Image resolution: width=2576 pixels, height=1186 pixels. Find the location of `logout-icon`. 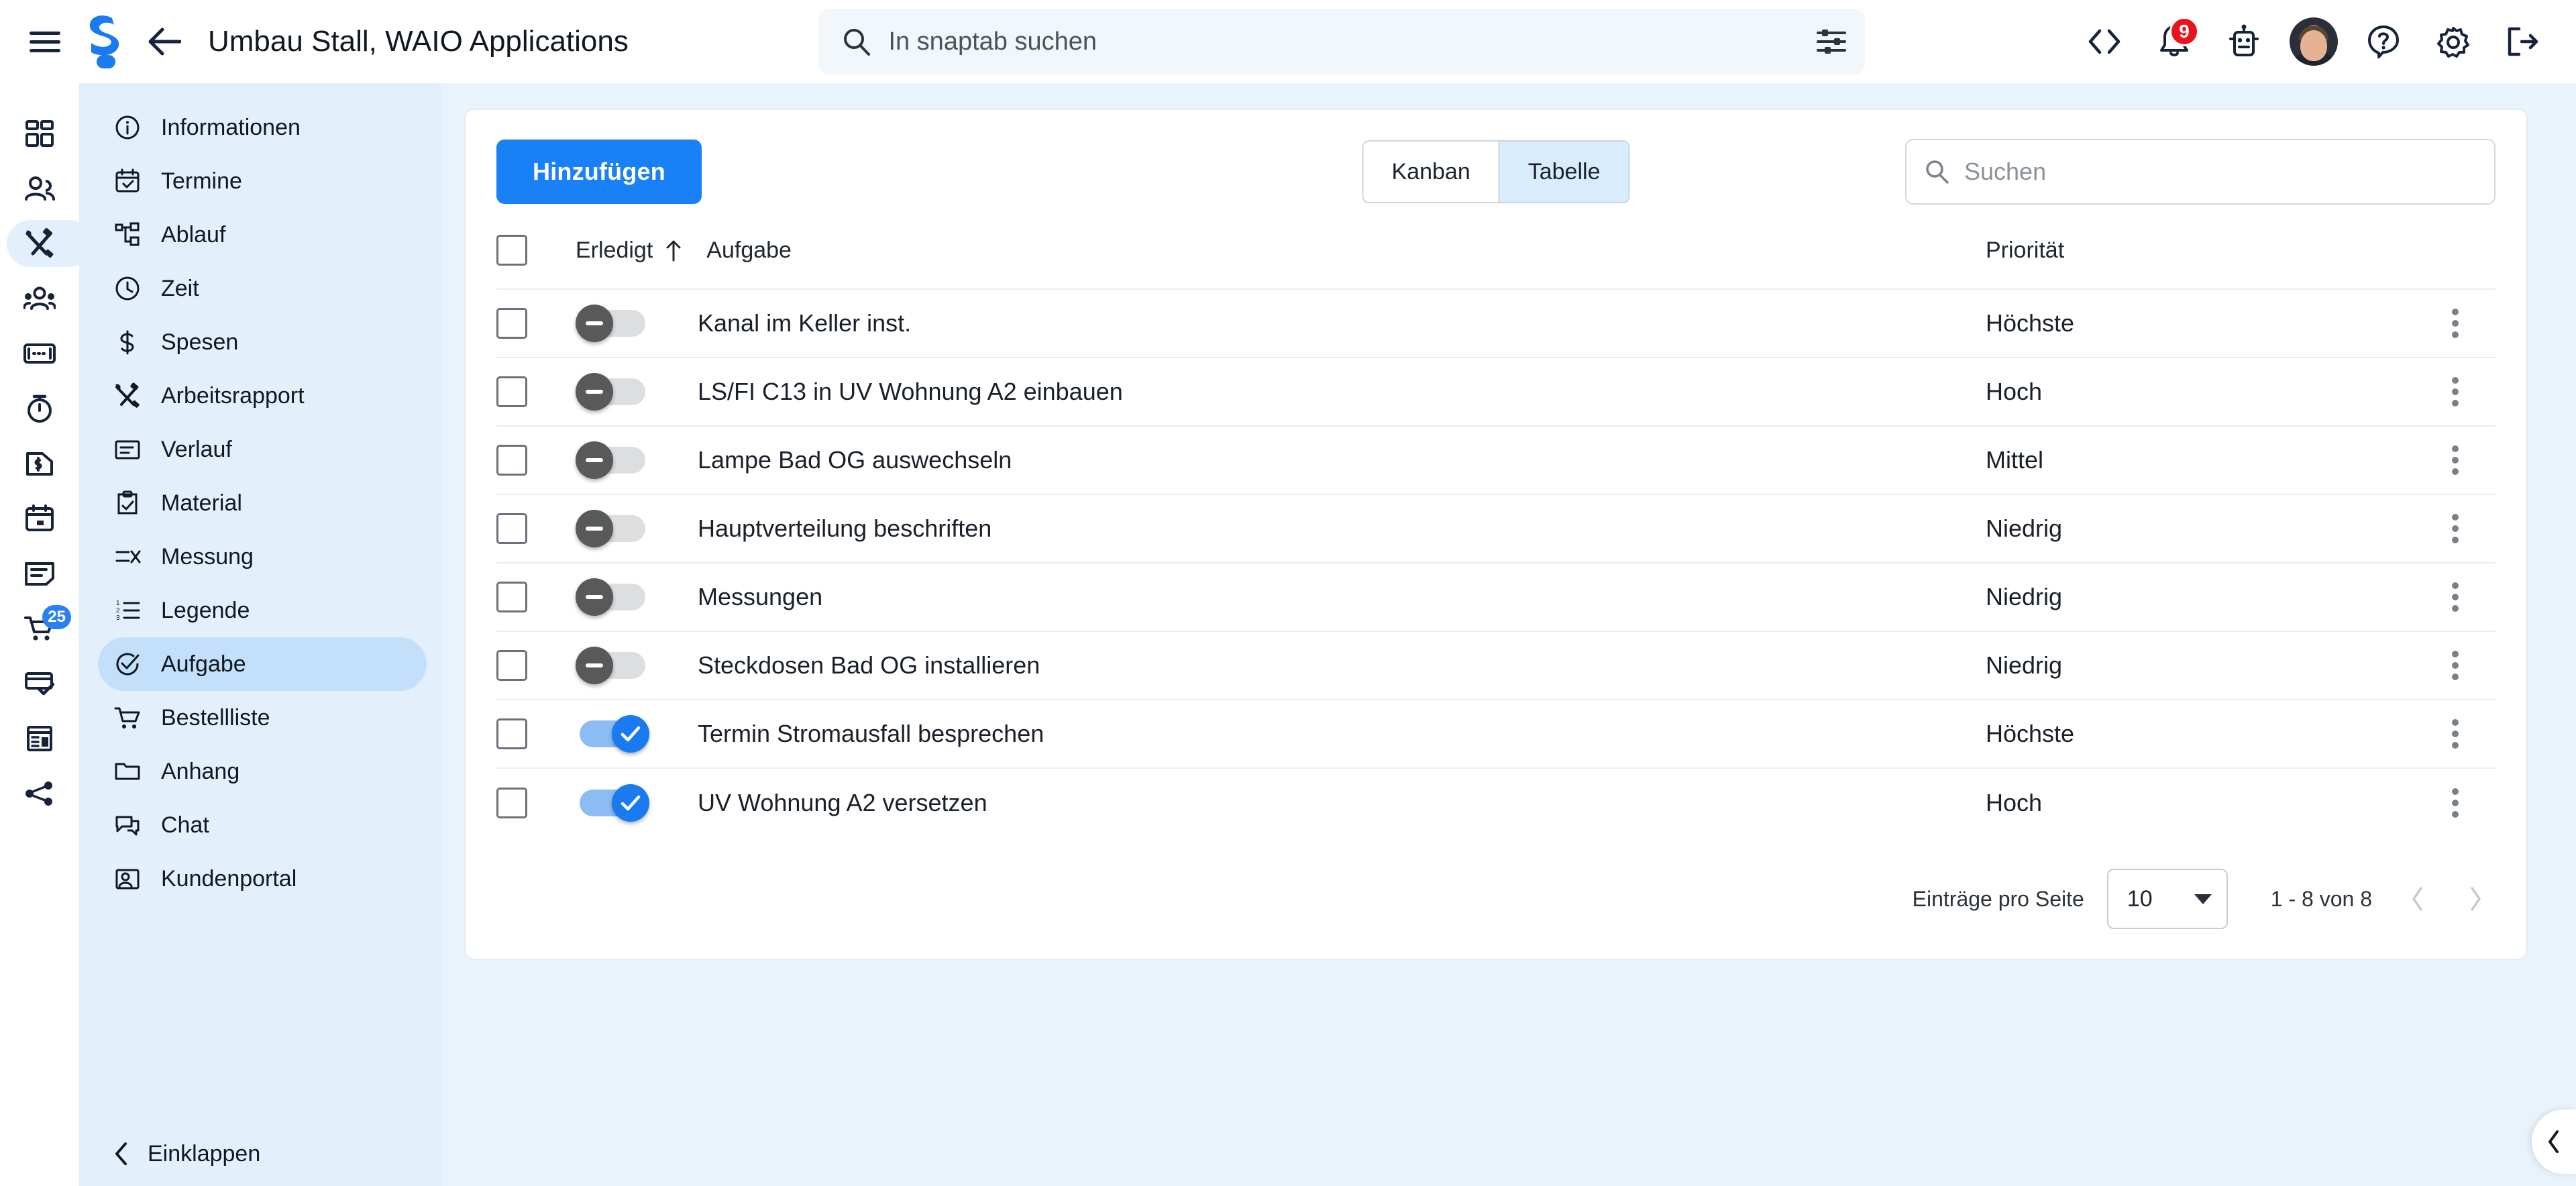

logout-icon is located at coordinates (2523, 41).